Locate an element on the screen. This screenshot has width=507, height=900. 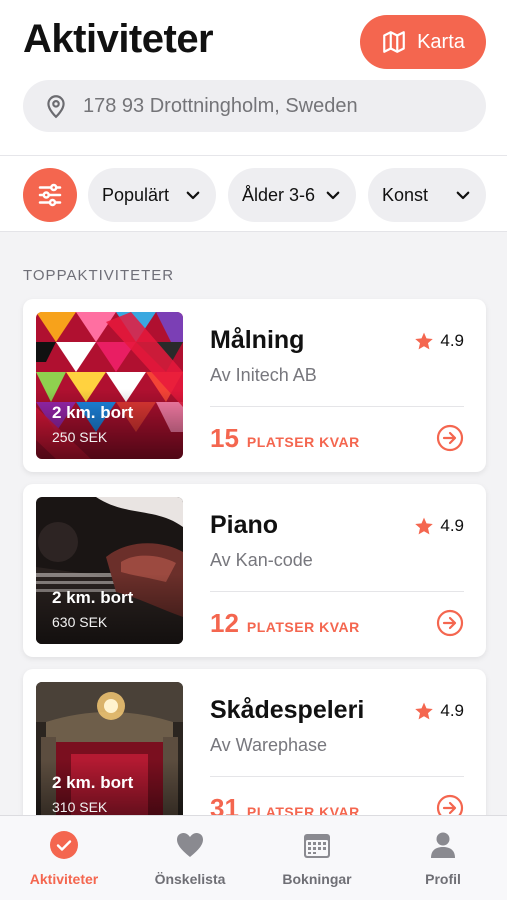
tab-label: Profil is located at coordinates (443, 879).